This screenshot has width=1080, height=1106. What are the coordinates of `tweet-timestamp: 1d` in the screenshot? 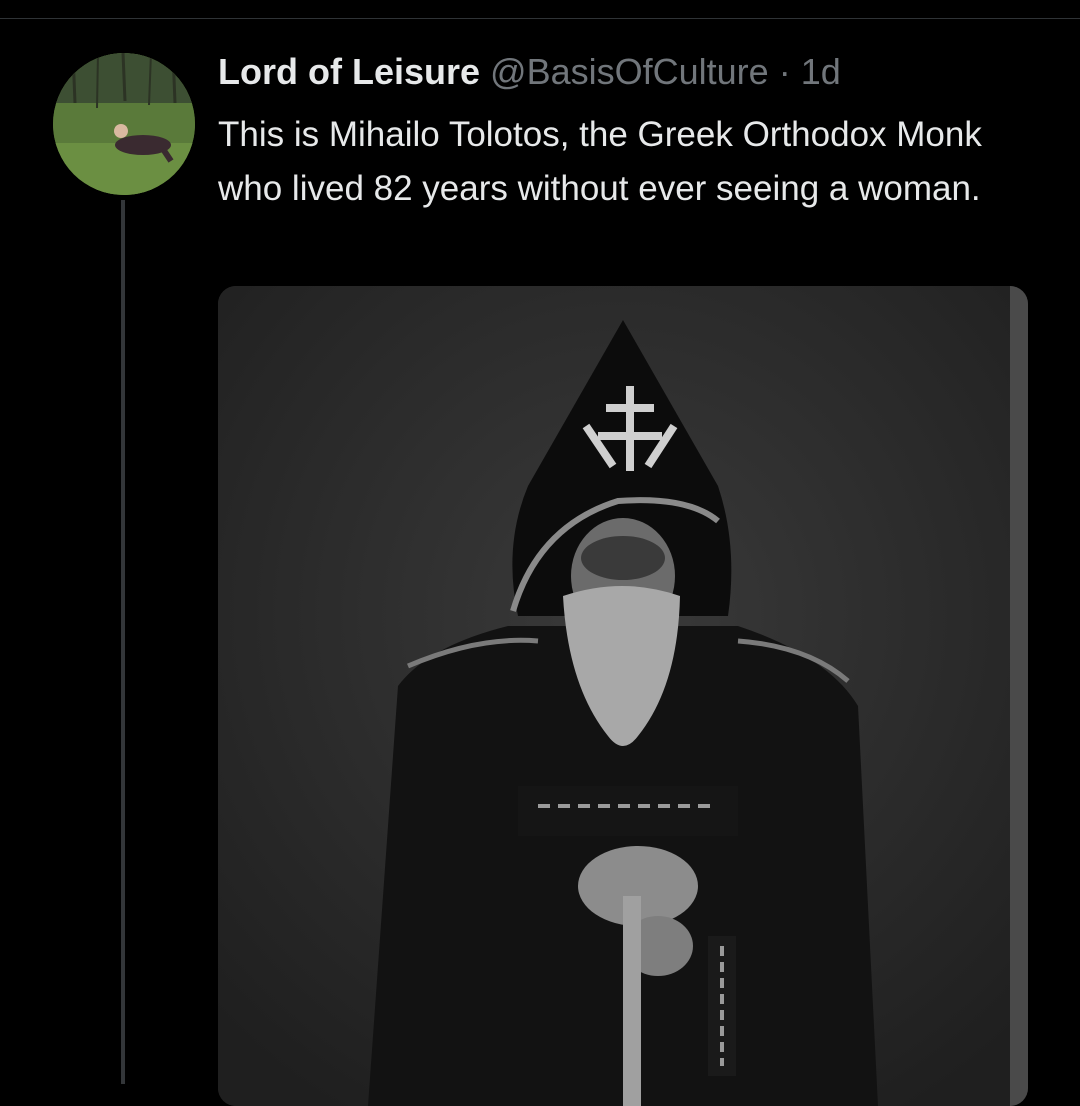 It's located at (821, 71).